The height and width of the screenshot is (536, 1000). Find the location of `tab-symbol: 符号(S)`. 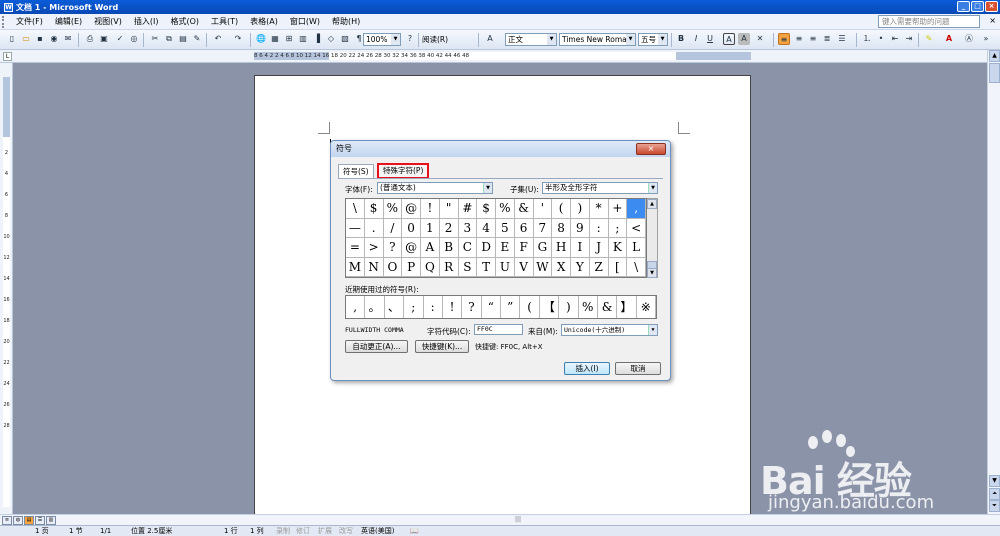

tab-symbol: 符号(S) is located at coordinates (356, 171).